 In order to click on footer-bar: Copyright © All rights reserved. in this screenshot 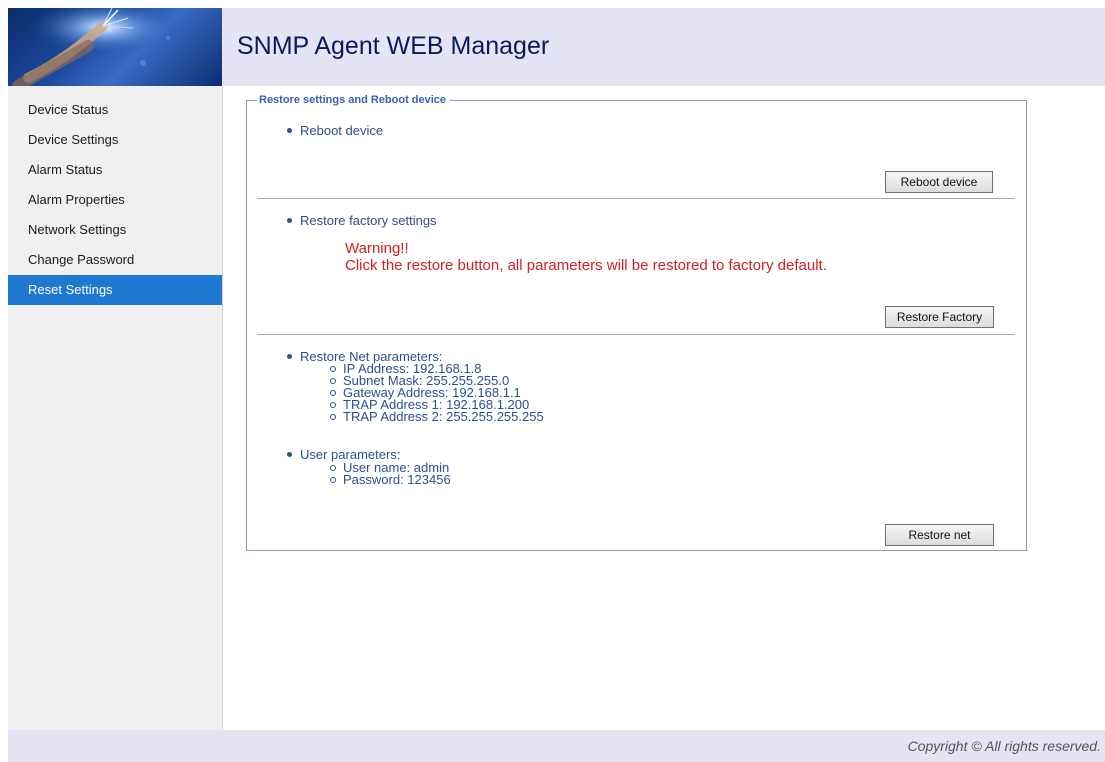, I will do `click(556, 746)`.